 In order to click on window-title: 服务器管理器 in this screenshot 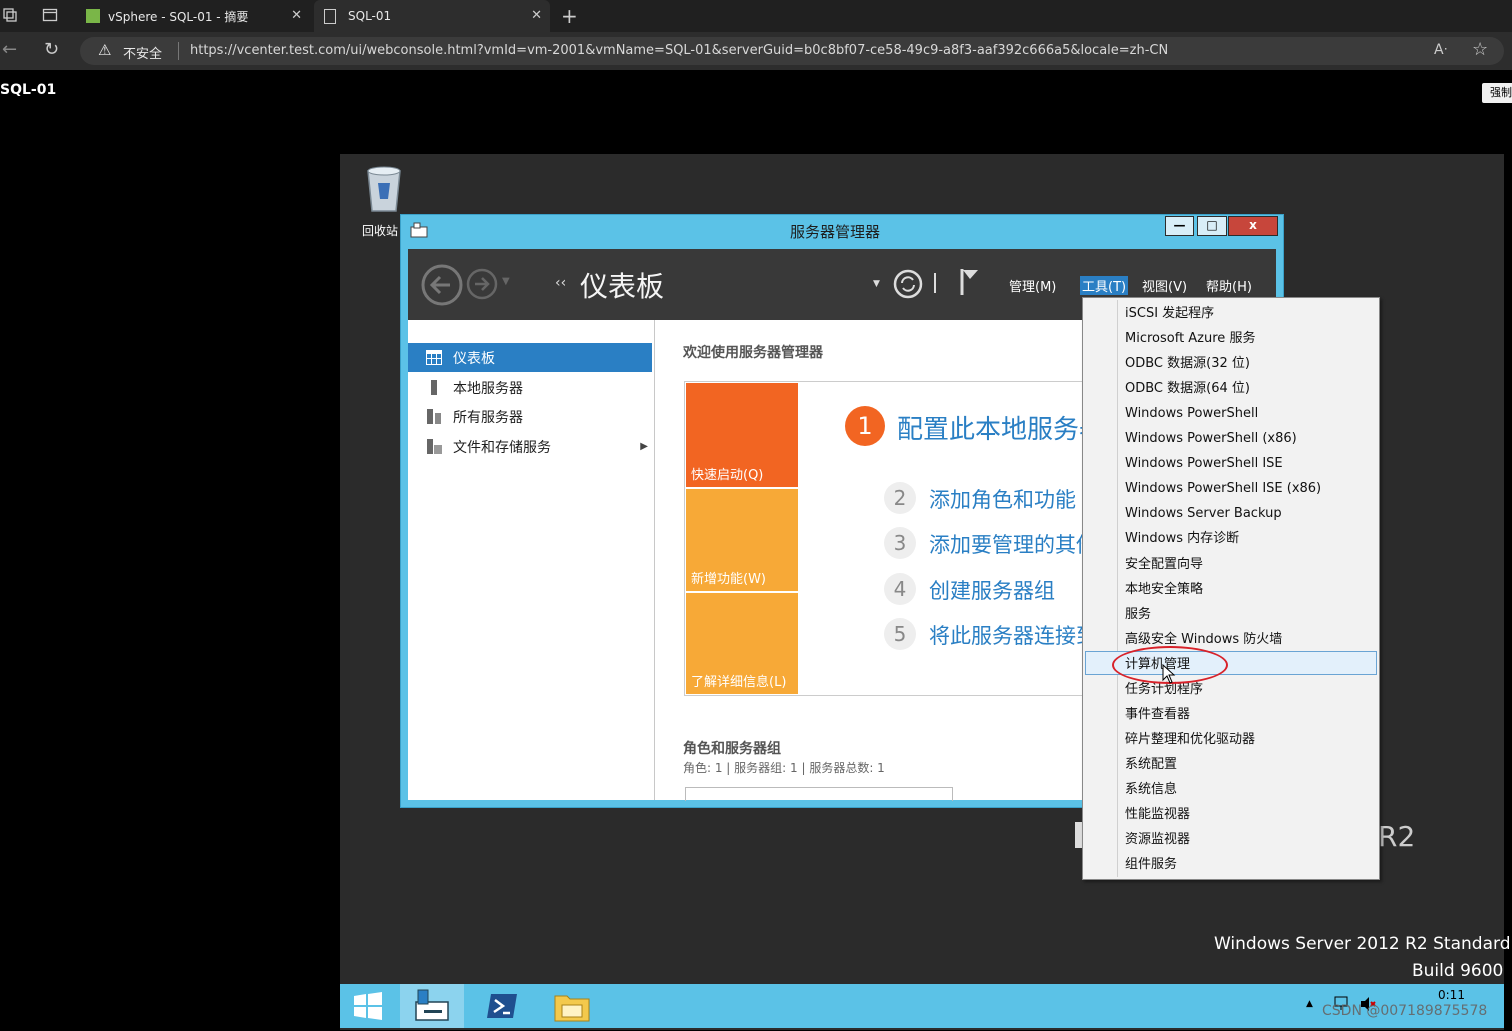, I will do `click(835, 232)`.